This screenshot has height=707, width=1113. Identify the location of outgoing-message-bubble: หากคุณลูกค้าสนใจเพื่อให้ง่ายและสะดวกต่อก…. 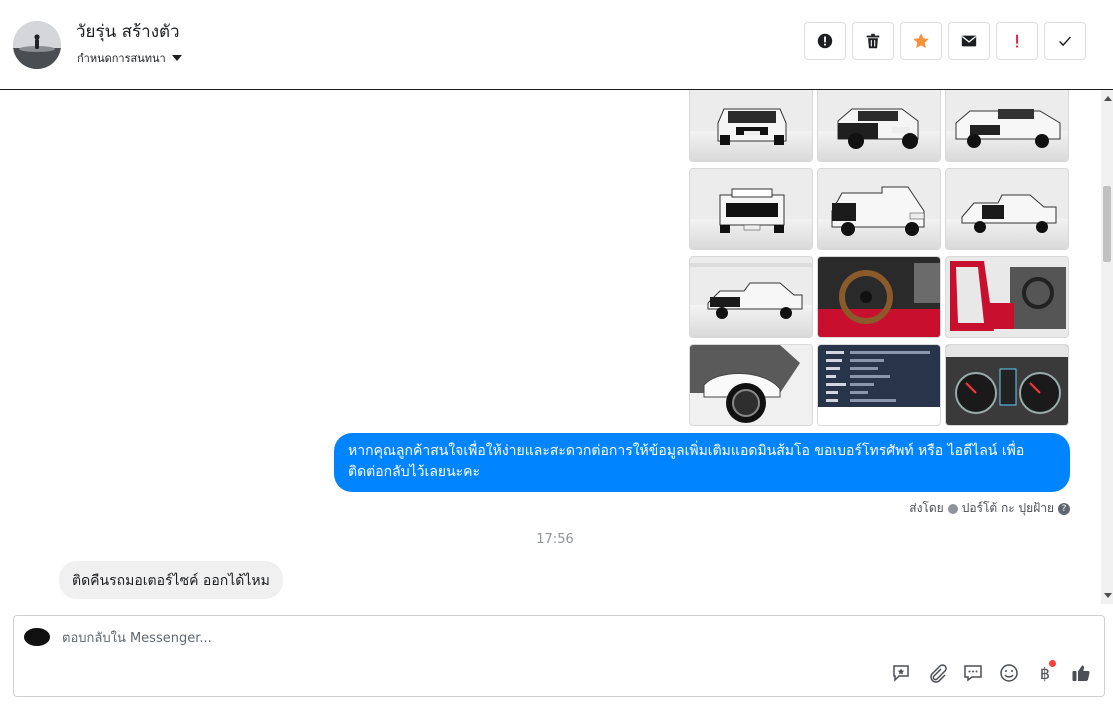
(702, 462).